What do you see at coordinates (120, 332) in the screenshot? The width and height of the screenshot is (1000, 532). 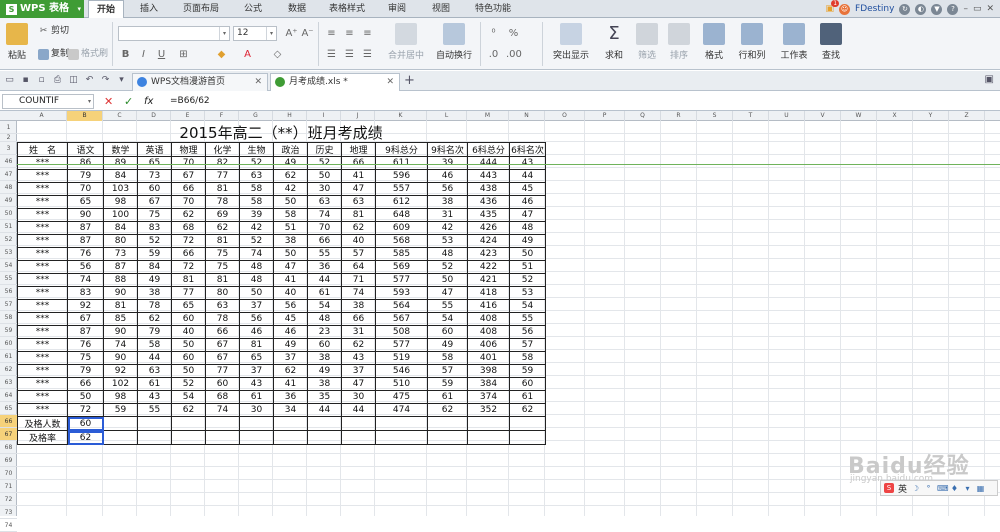 I see `table-cell: 90` at bounding box center [120, 332].